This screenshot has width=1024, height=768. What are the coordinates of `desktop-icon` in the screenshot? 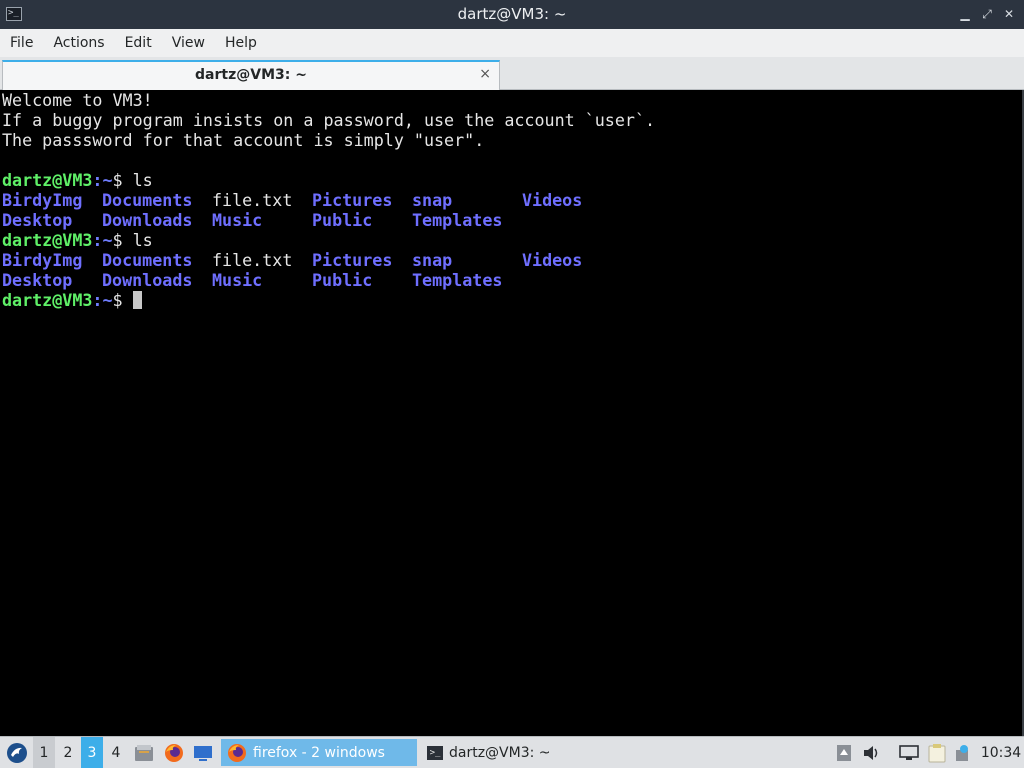 It's located at (203, 752).